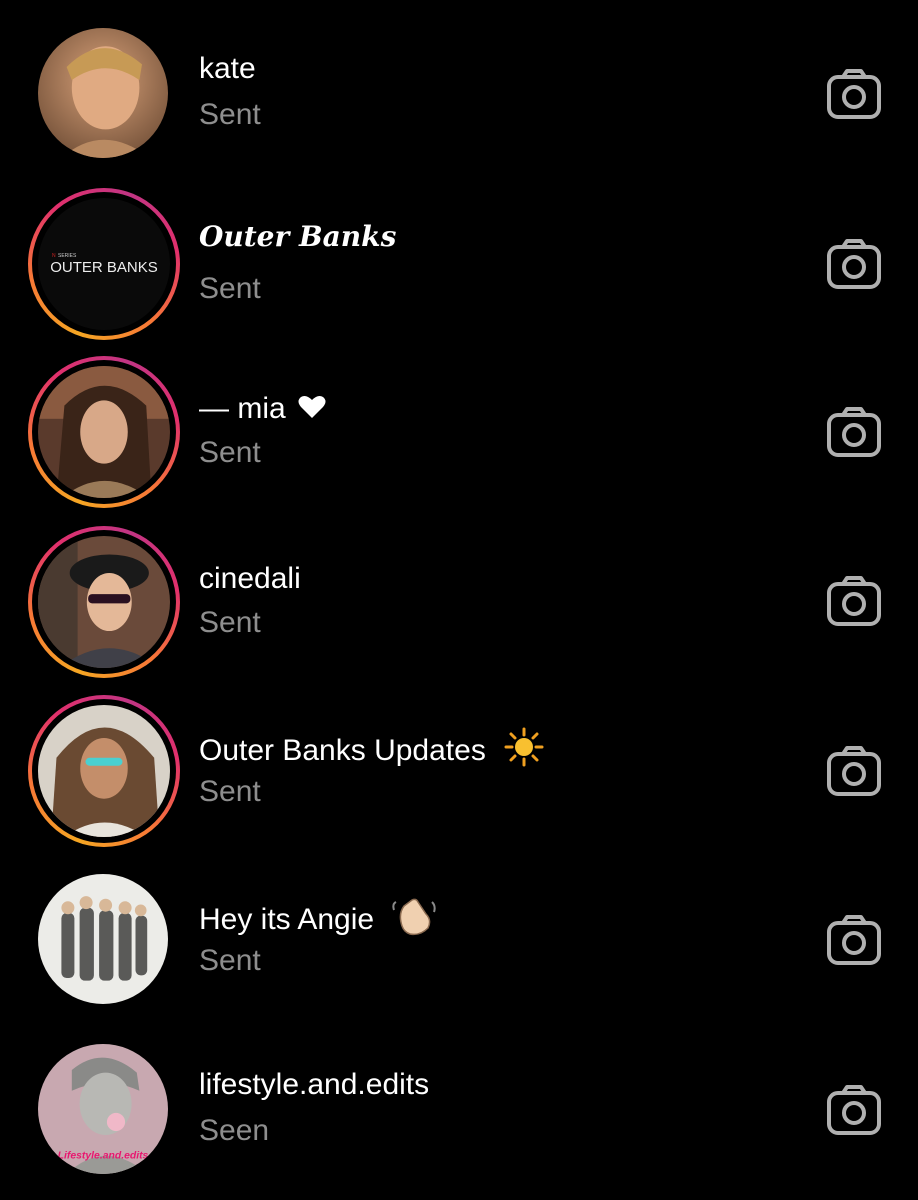 The width and height of the screenshot is (918, 1200). I want to click on avatar-photo: Lifestyle.and.edits, so click(103, 1109).